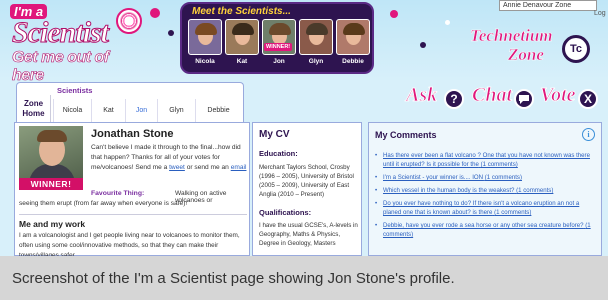 The width and height of the screenshot is (608, 300). Describe the element at coordinates (285, 212) in the screenshot. I see `qualifications-heading: Qualifications:` at that location.